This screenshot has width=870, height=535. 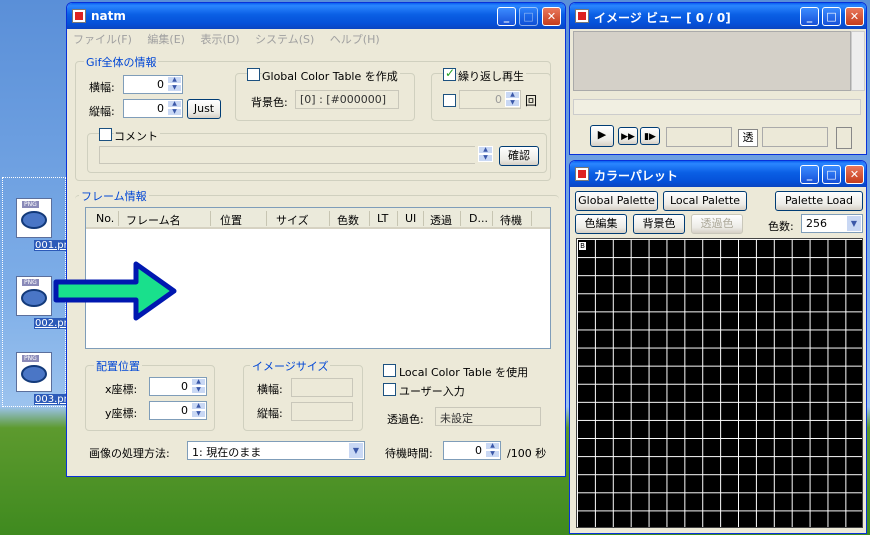 I want to click on loop-count-stepper: 0 ▲ ▼, so click(x=490, y=99).